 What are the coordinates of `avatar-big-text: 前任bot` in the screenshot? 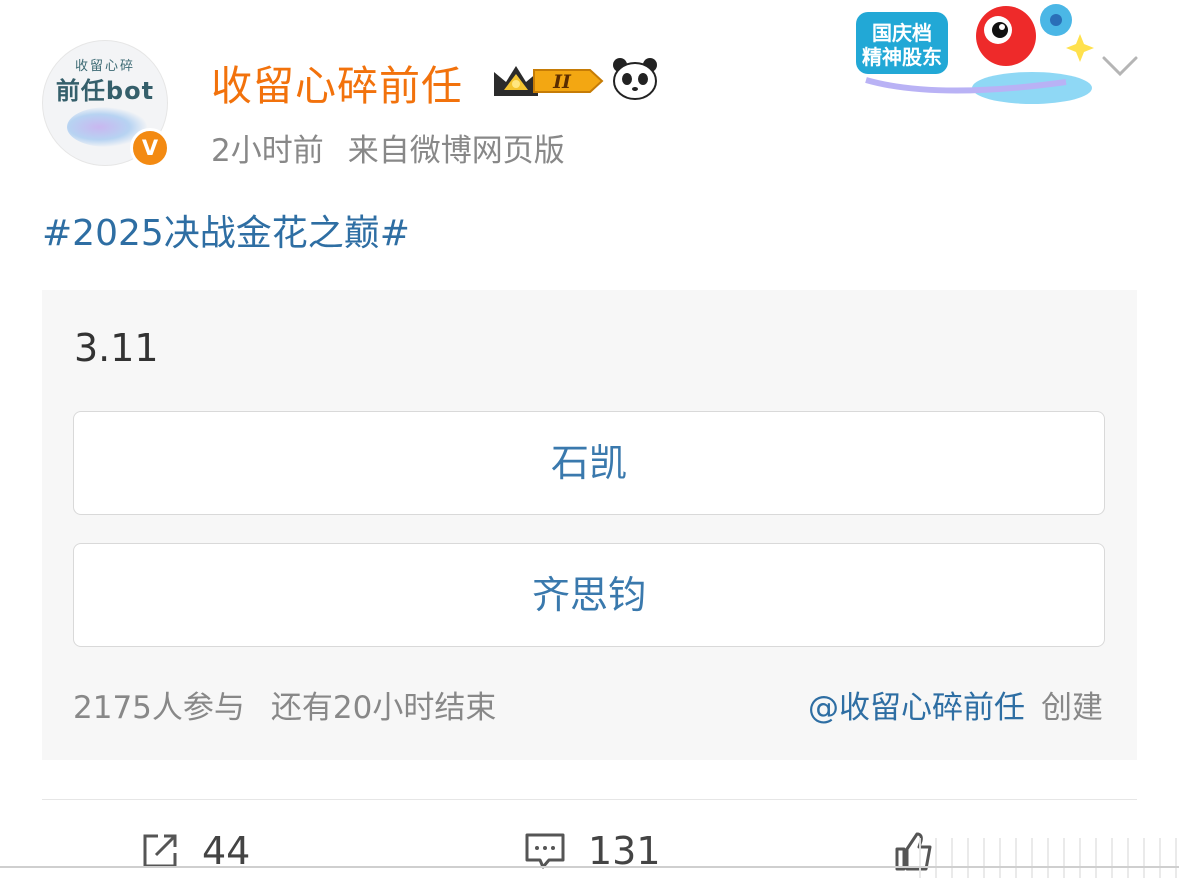 It's located at (105, 91).